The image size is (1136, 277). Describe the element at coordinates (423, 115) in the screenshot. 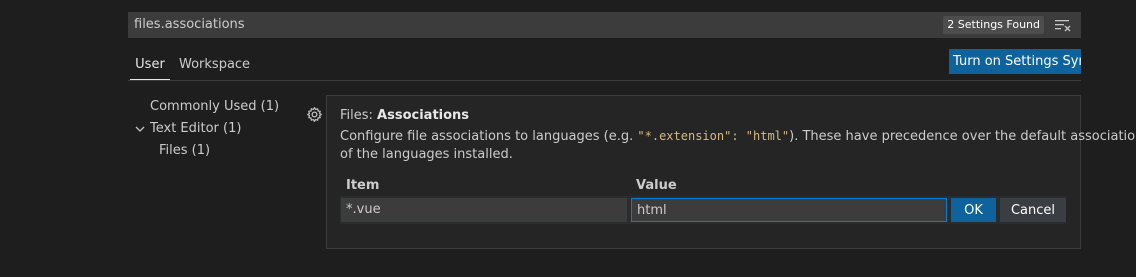

I see `setting-name: Associations` at that location.